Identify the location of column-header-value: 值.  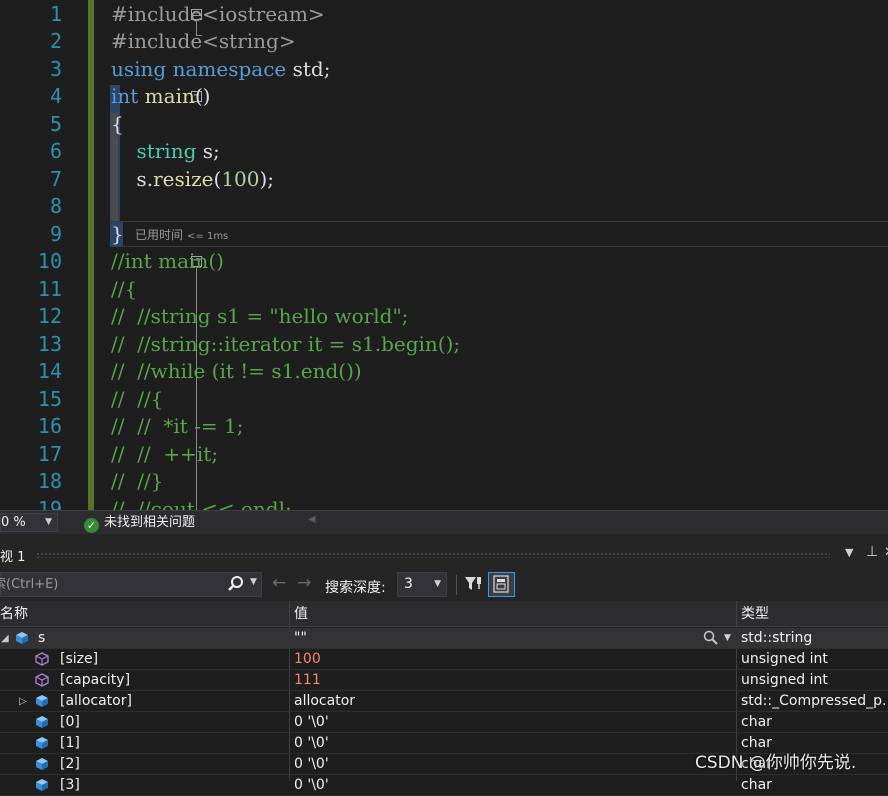
(301, 614).